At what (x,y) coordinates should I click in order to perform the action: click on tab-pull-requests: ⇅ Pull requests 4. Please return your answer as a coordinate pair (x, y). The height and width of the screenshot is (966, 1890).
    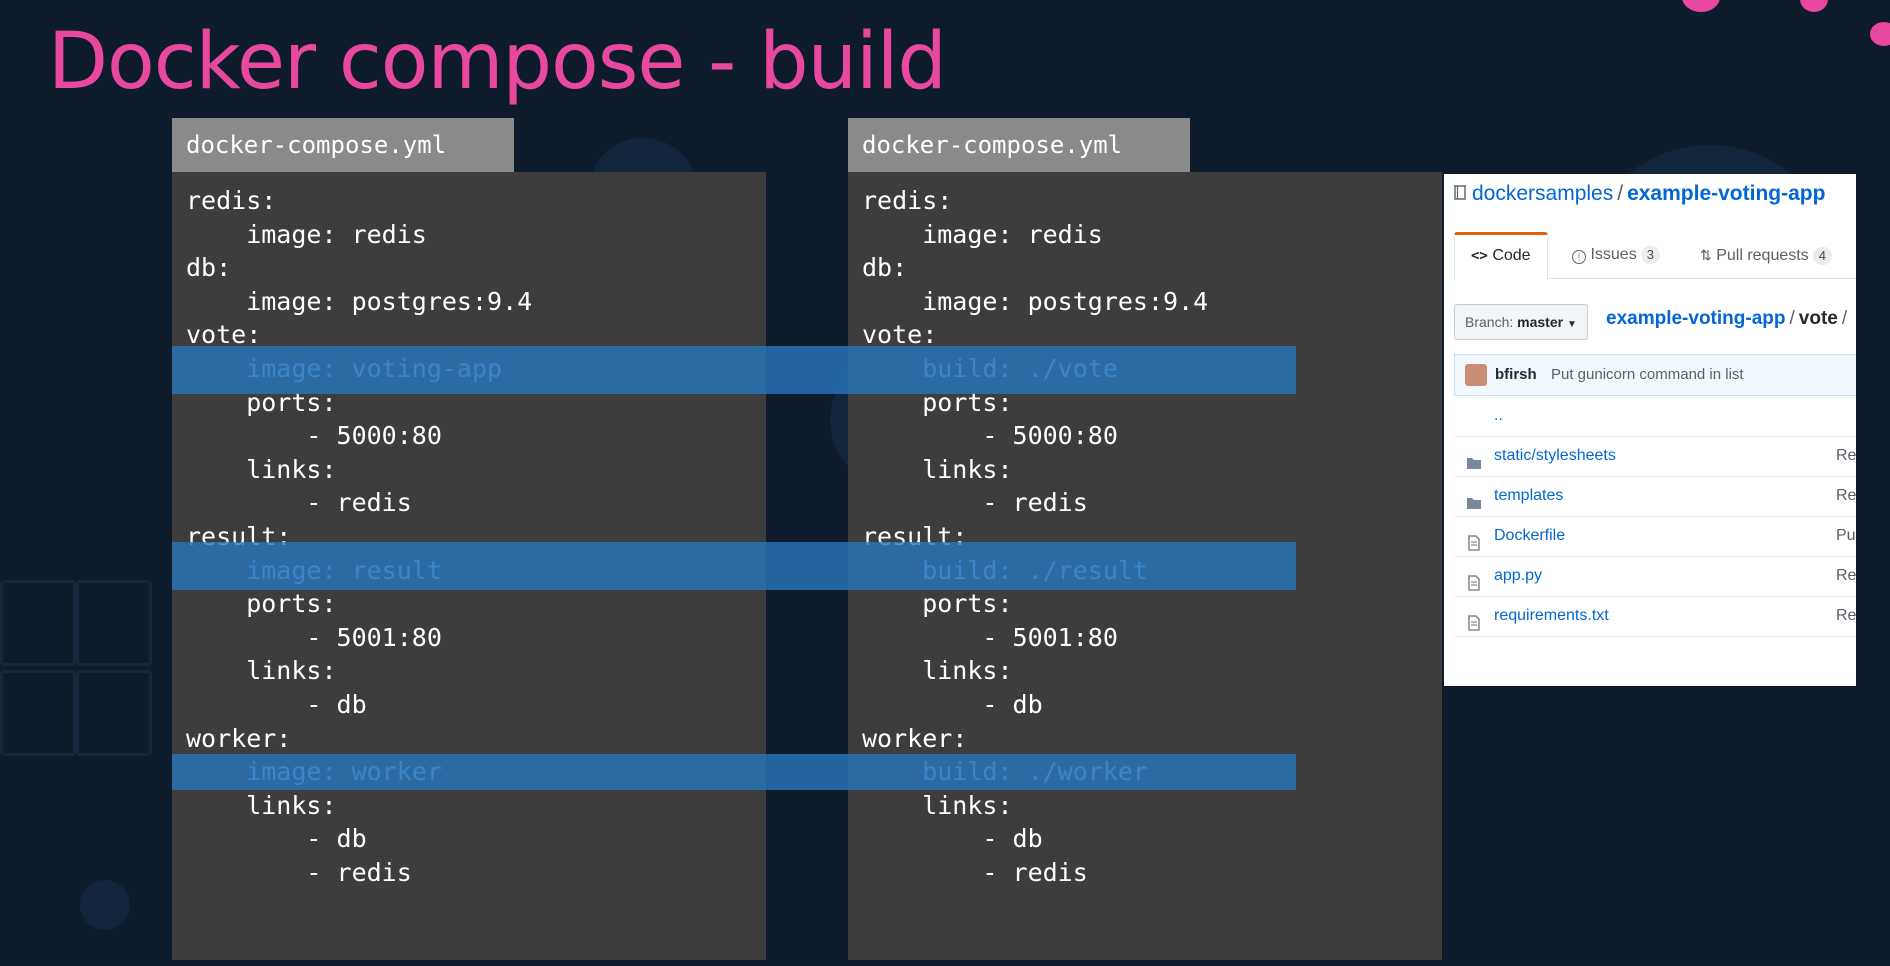
    Looking at the image, I should click on (1766, 255).